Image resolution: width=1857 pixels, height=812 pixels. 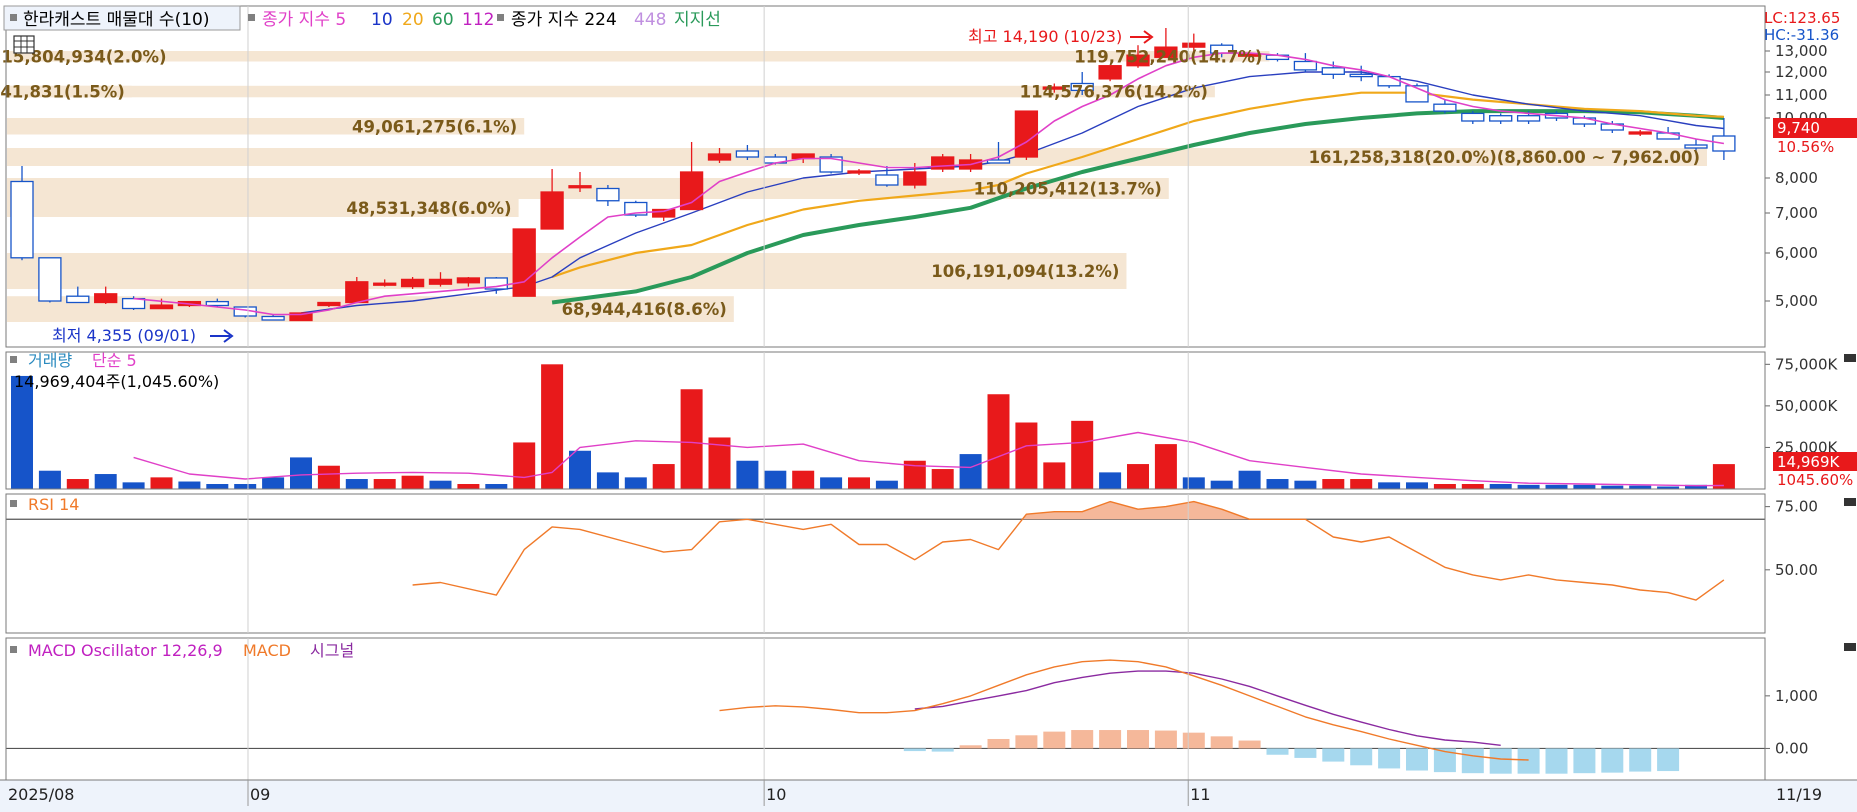 What do you see at coordinates (564, 20) in the screenshot?
I see `legend-ma-label2: 종가 지수 224` at bounding box center [564, 20].